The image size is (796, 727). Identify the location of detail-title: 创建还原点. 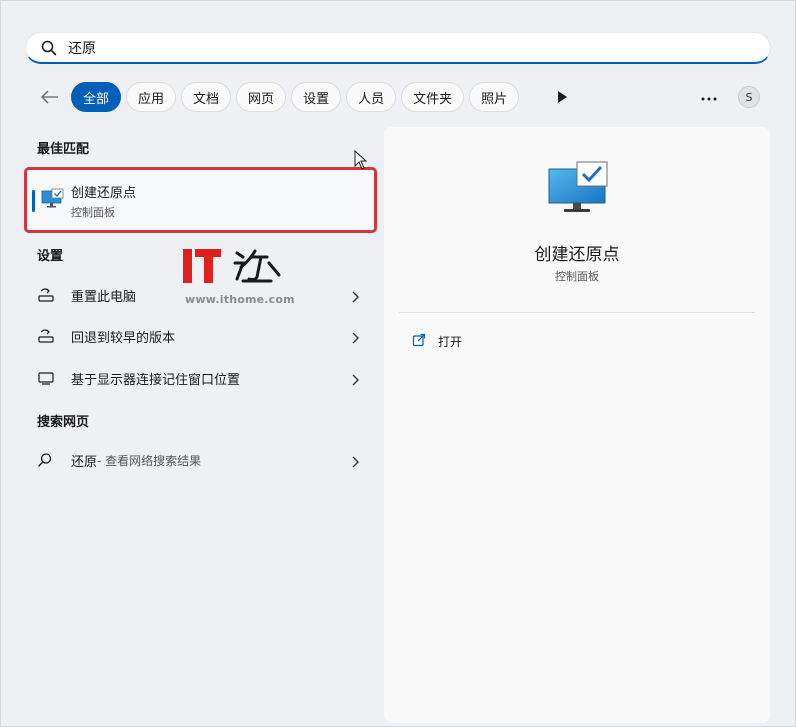
(577, 255).